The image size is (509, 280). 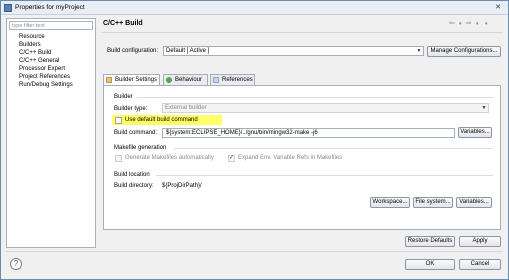 What do you see at coordinates (254, 251) in the screenshot?
I see `footer-divider` at bounding box center [254, 251].